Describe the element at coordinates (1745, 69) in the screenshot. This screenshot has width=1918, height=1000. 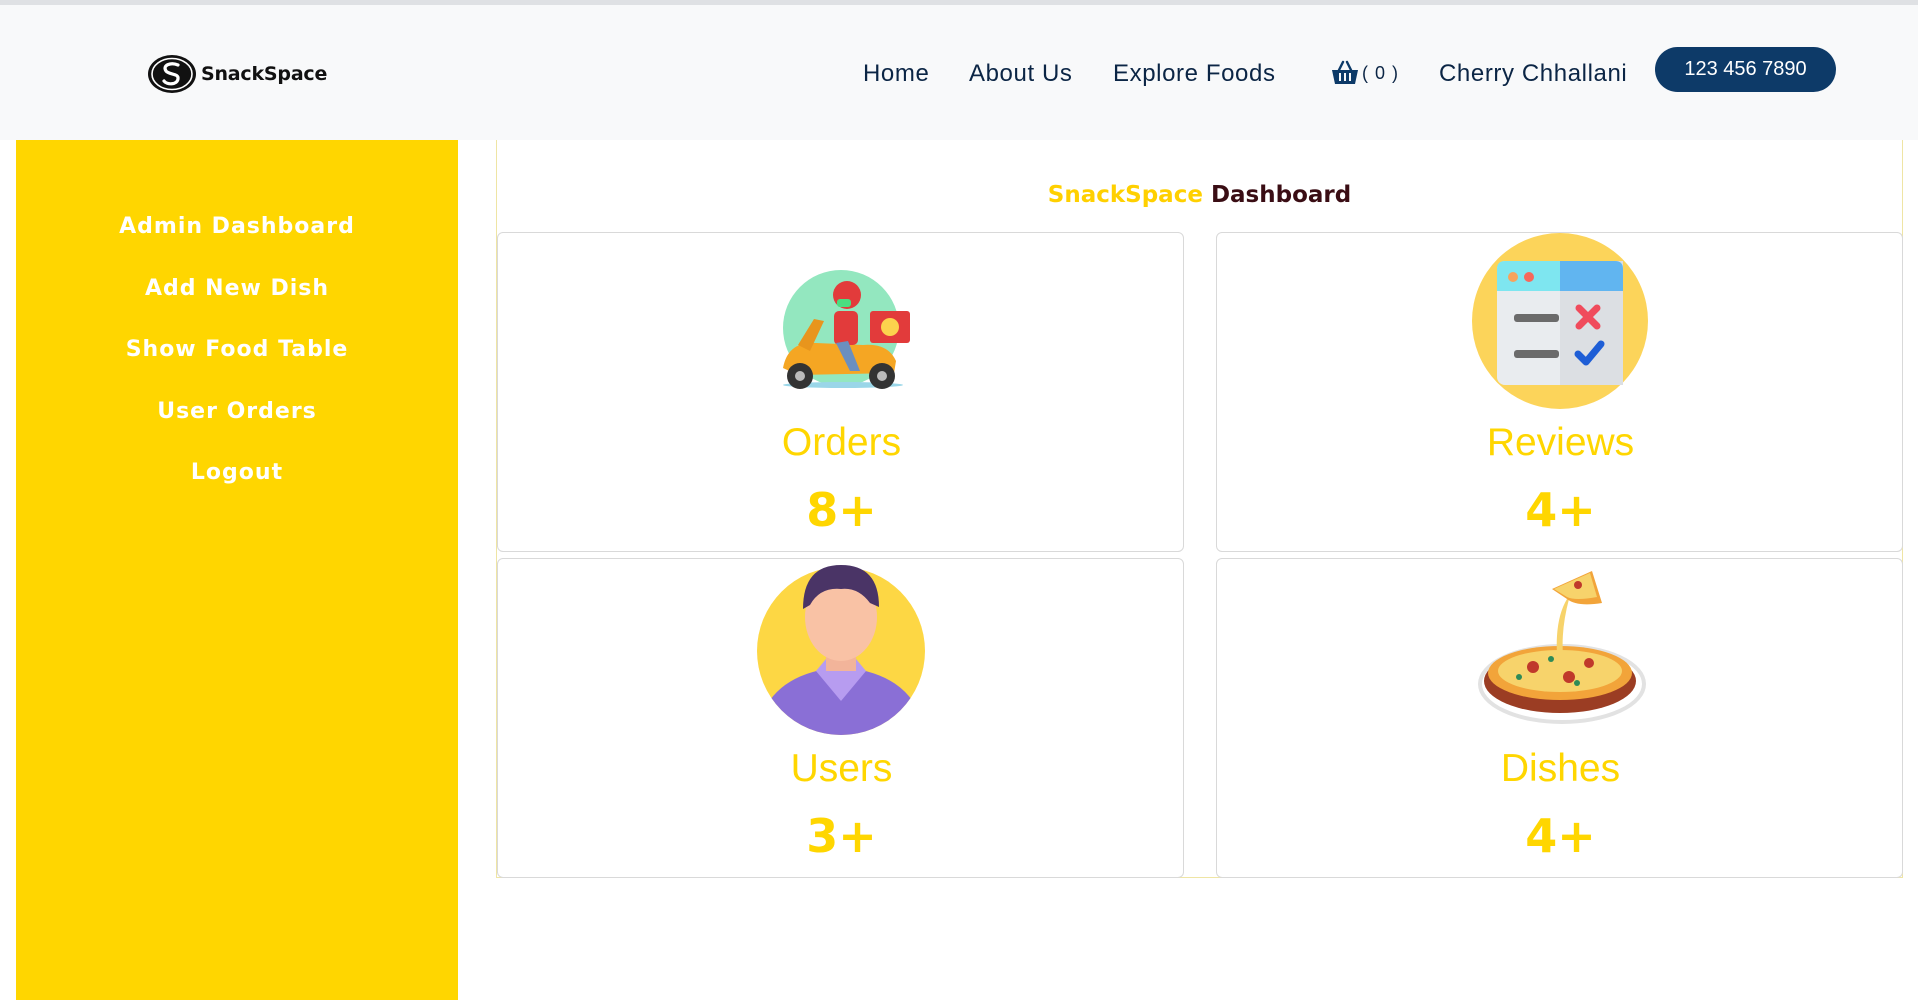
I see `phone-button: 123 456 7890` at that location.